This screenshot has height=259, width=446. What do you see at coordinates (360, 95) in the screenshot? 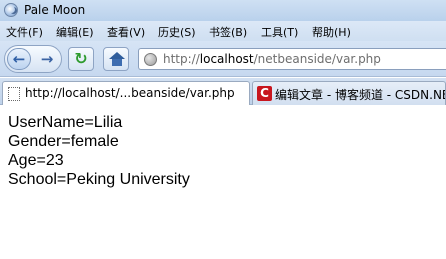
I see `tab-label: 编辑文章 - 博客频道 - CSDN.NET` at bounding box center [360, 95].